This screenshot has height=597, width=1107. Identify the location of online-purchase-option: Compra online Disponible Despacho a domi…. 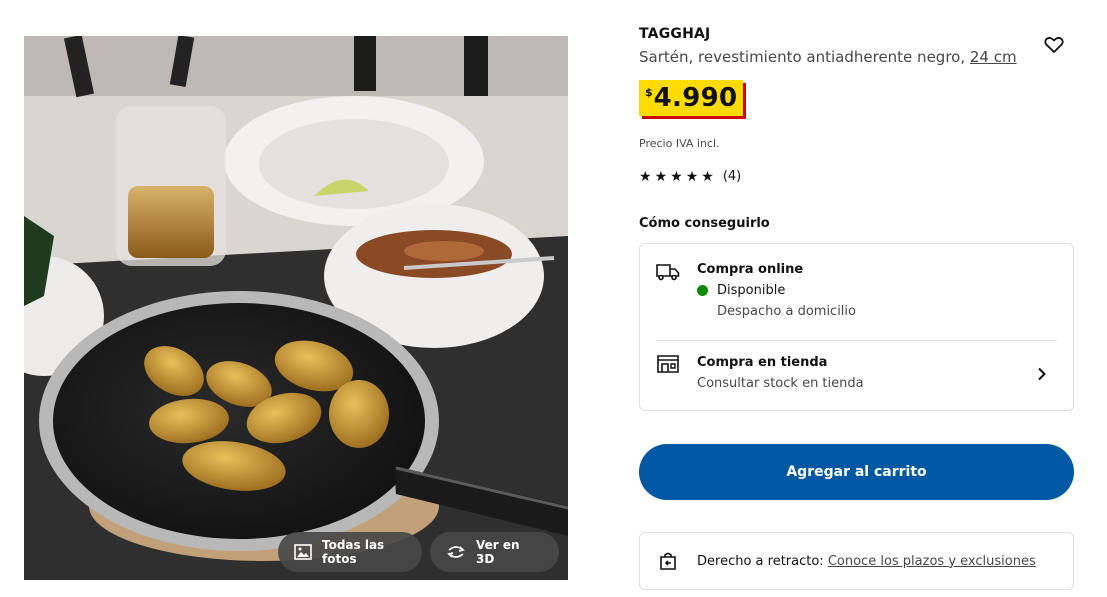
(856, 300).